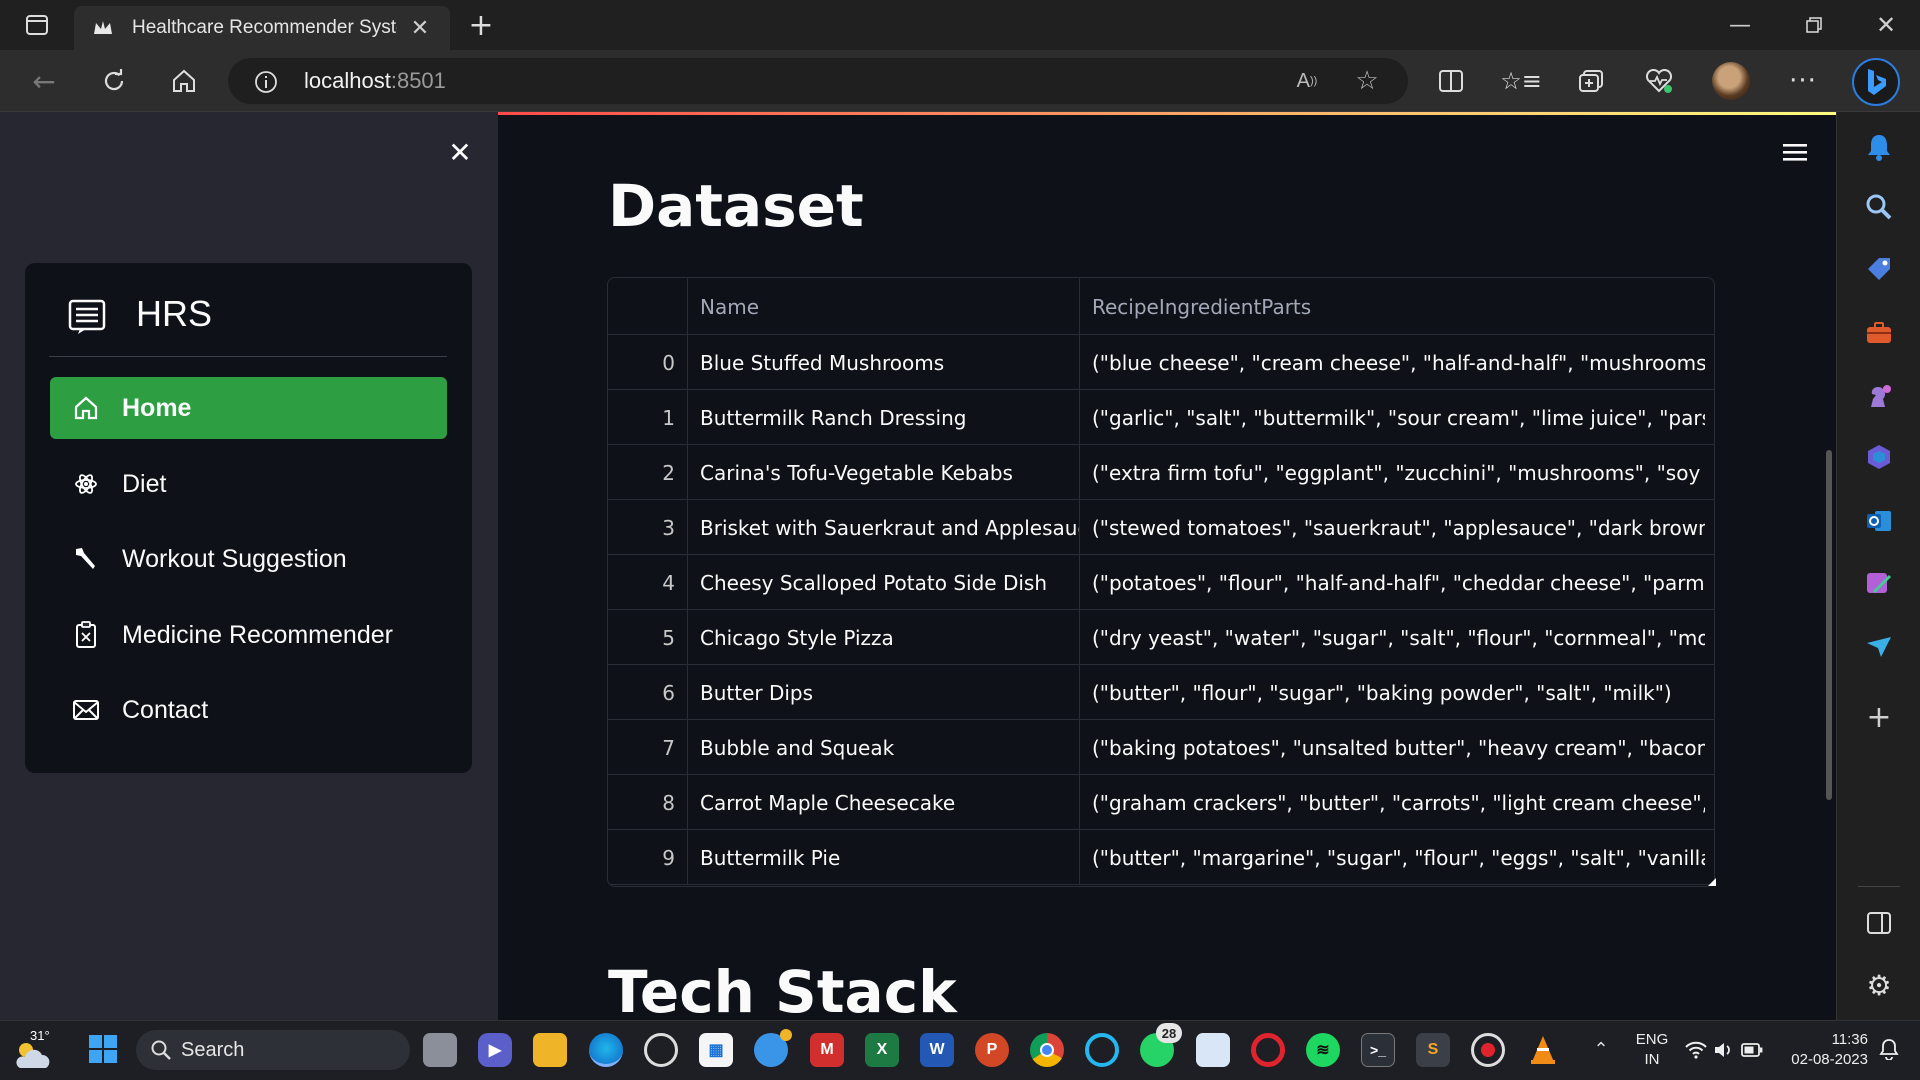 This screenshot has width=1920, height=1080. Describe the element at coordinates (1268, 1050) in the screenshot. I see `opera-icon` at that location.